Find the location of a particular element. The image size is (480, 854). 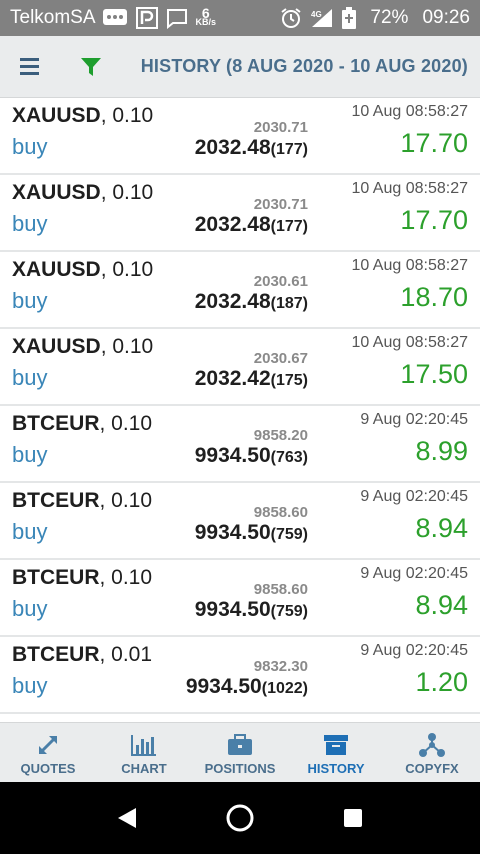

trade-symbol: BTCEUR, 0.01 is located at coordinates (82, 654).